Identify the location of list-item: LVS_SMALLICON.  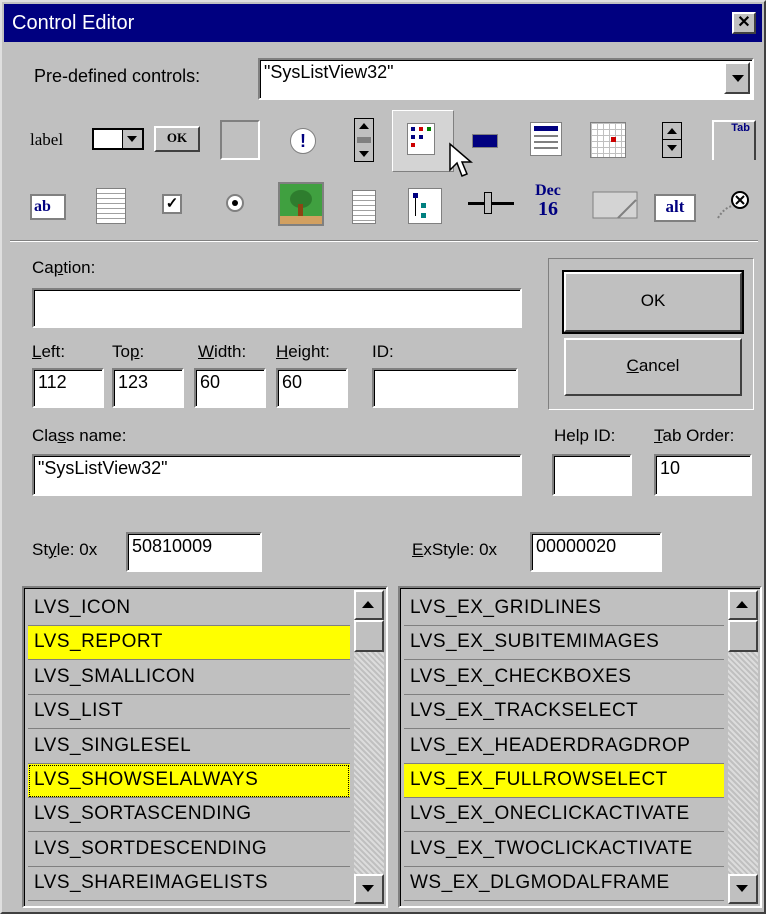
(189, 677).